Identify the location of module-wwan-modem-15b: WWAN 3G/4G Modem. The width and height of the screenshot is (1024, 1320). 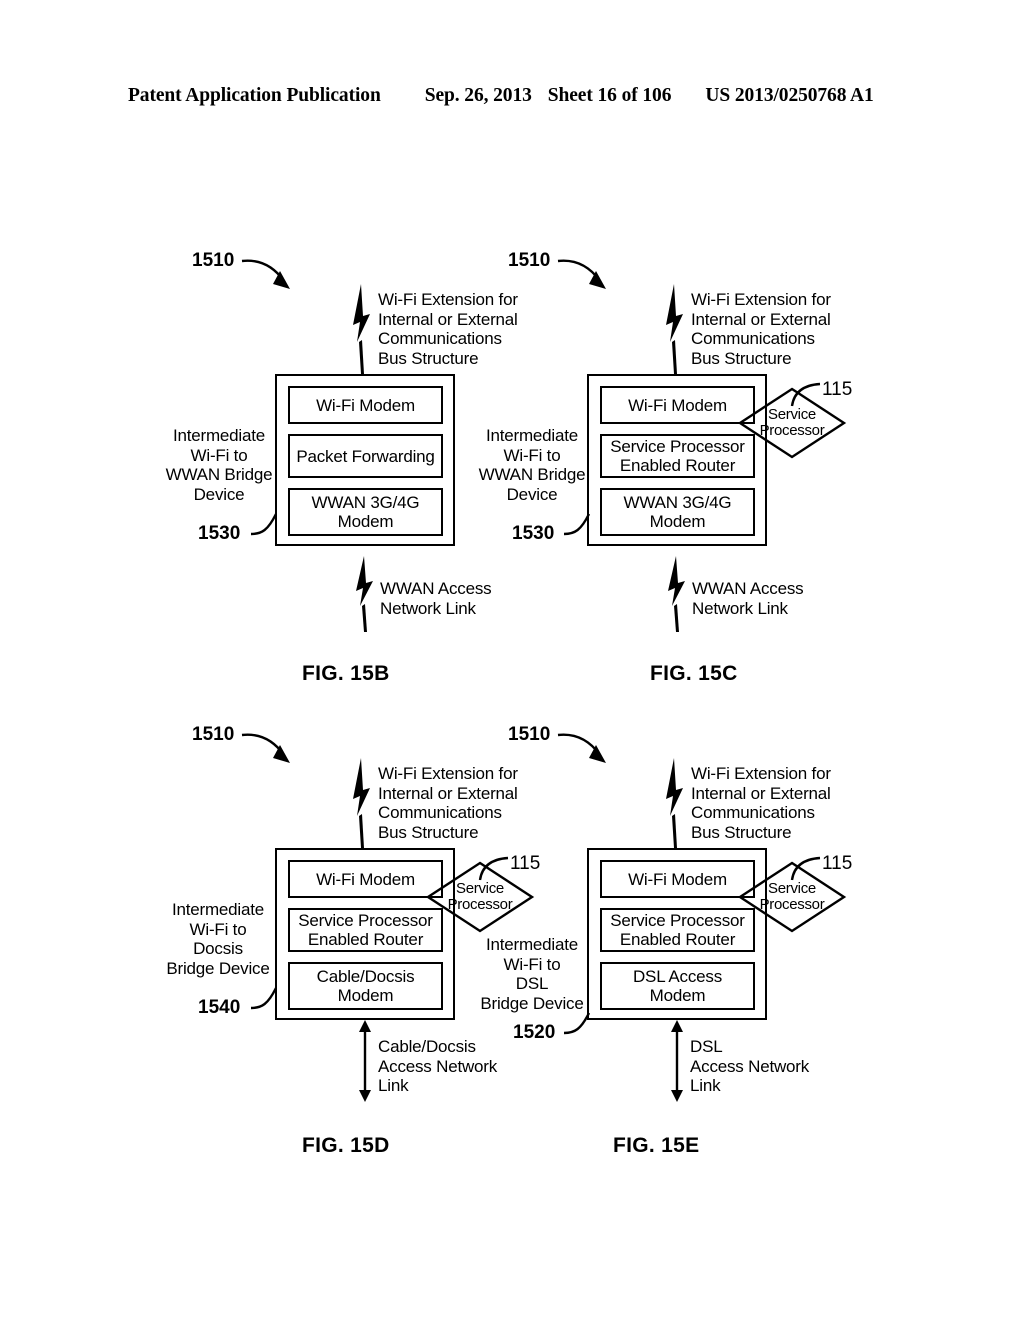
(365, 512).